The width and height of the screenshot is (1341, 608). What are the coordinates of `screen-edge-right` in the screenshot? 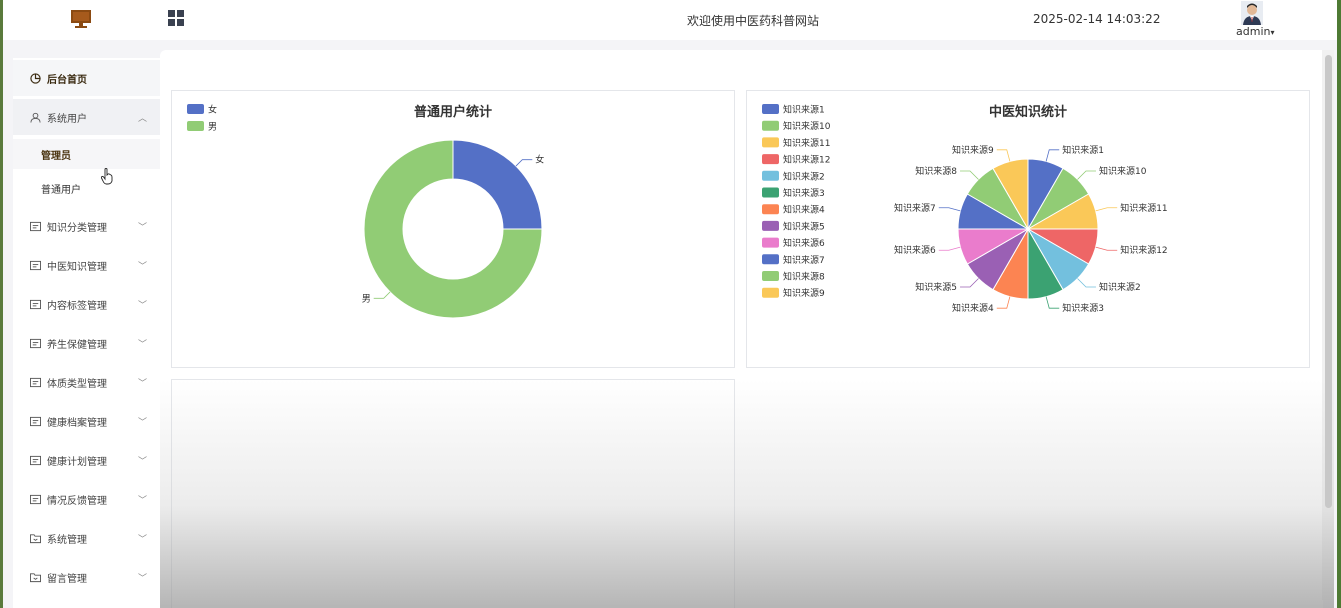 It's located at (1339, 304).